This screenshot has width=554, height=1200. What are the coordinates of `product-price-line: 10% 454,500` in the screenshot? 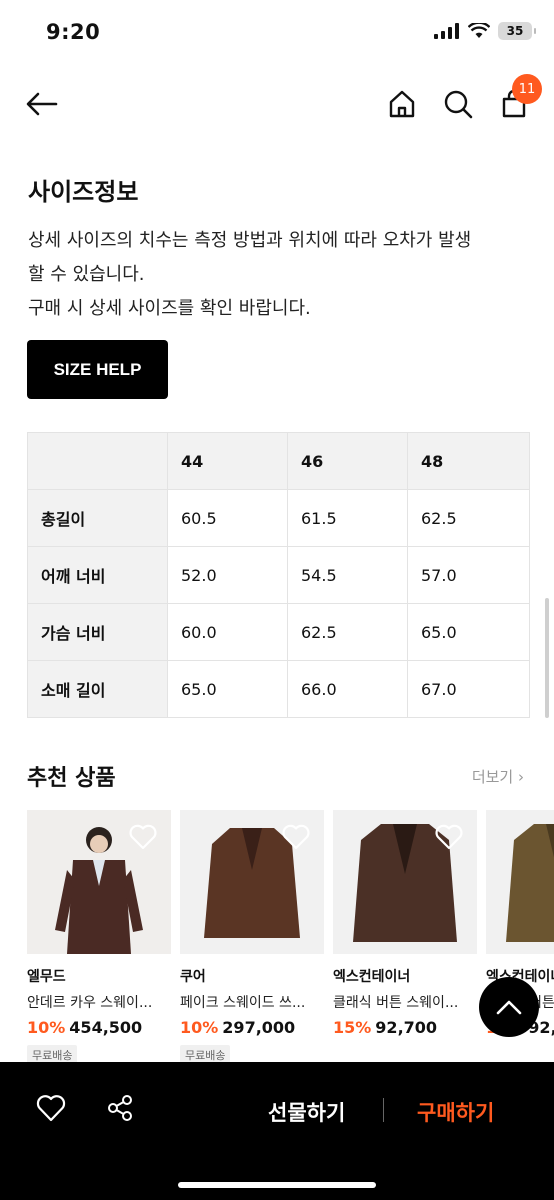 It's located at (99, 1027).